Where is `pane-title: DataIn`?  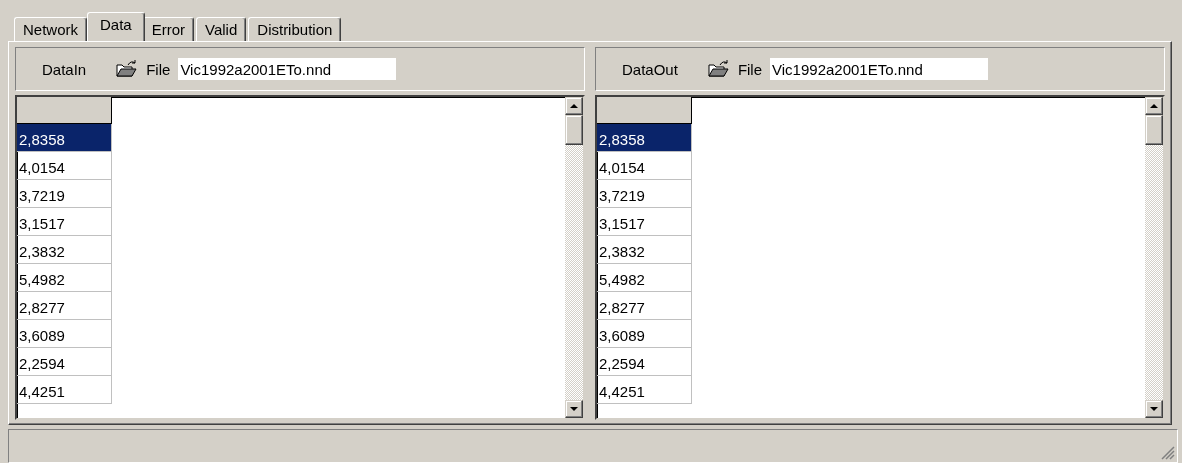 pane-title: DataIn is located at coordinates (64, 69).